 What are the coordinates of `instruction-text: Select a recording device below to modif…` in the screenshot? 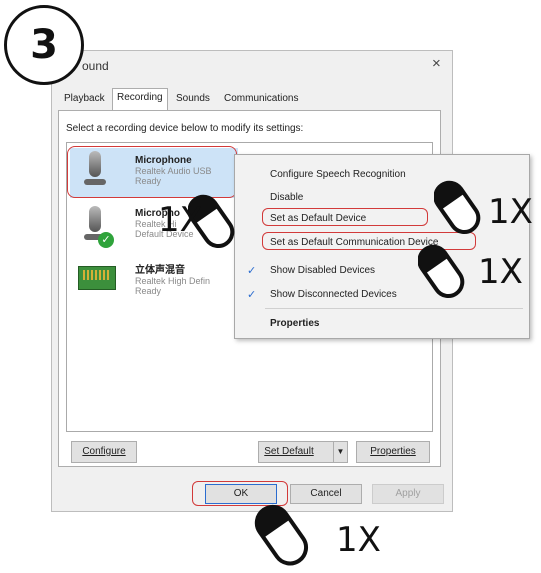 It's located at (185, 128).